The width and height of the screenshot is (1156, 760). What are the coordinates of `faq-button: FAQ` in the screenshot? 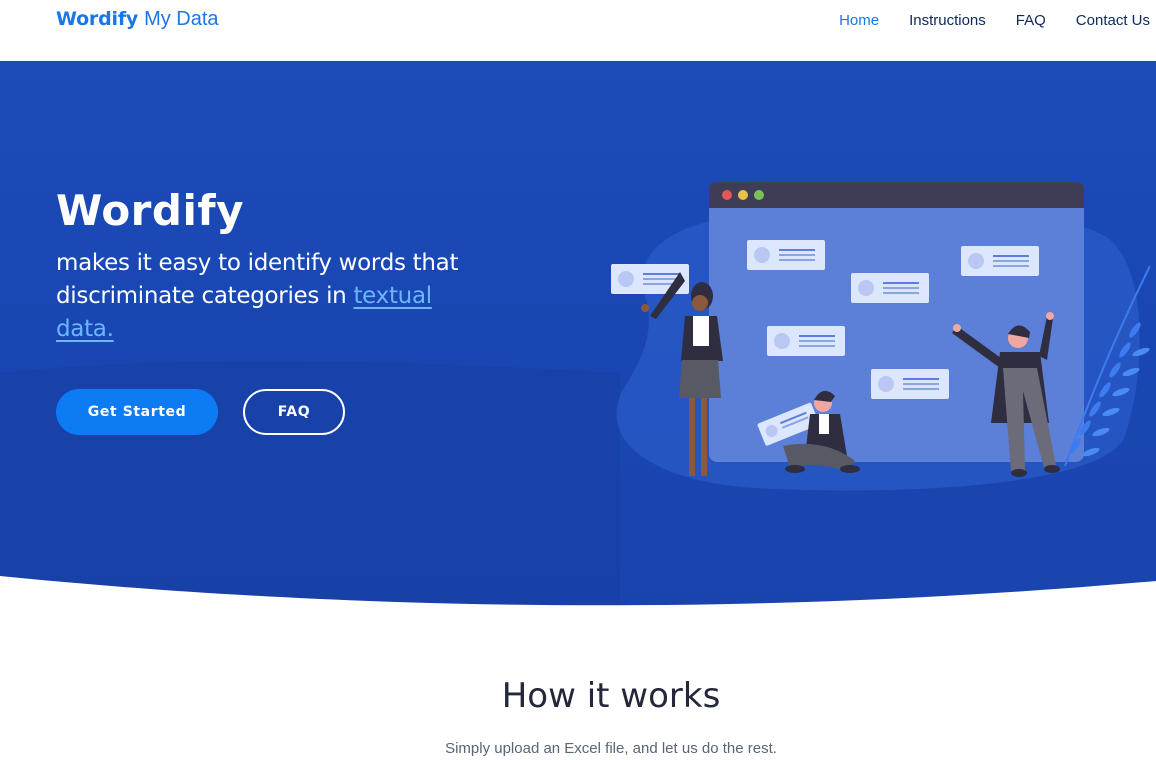 It's located at (294, 412).